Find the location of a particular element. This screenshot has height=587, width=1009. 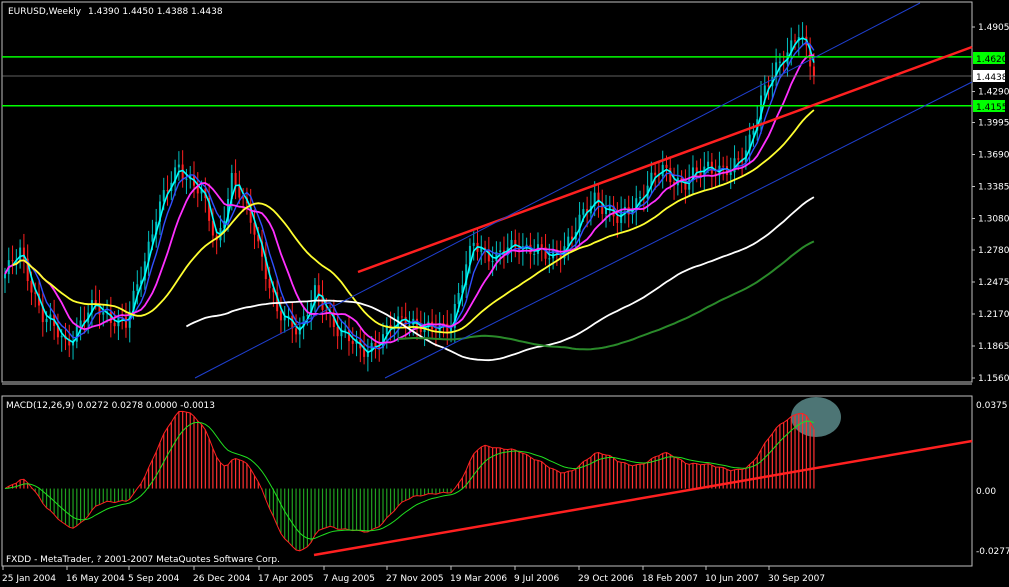

time-tick-label: 16 May 2004 is located at coordinates (95, 579).